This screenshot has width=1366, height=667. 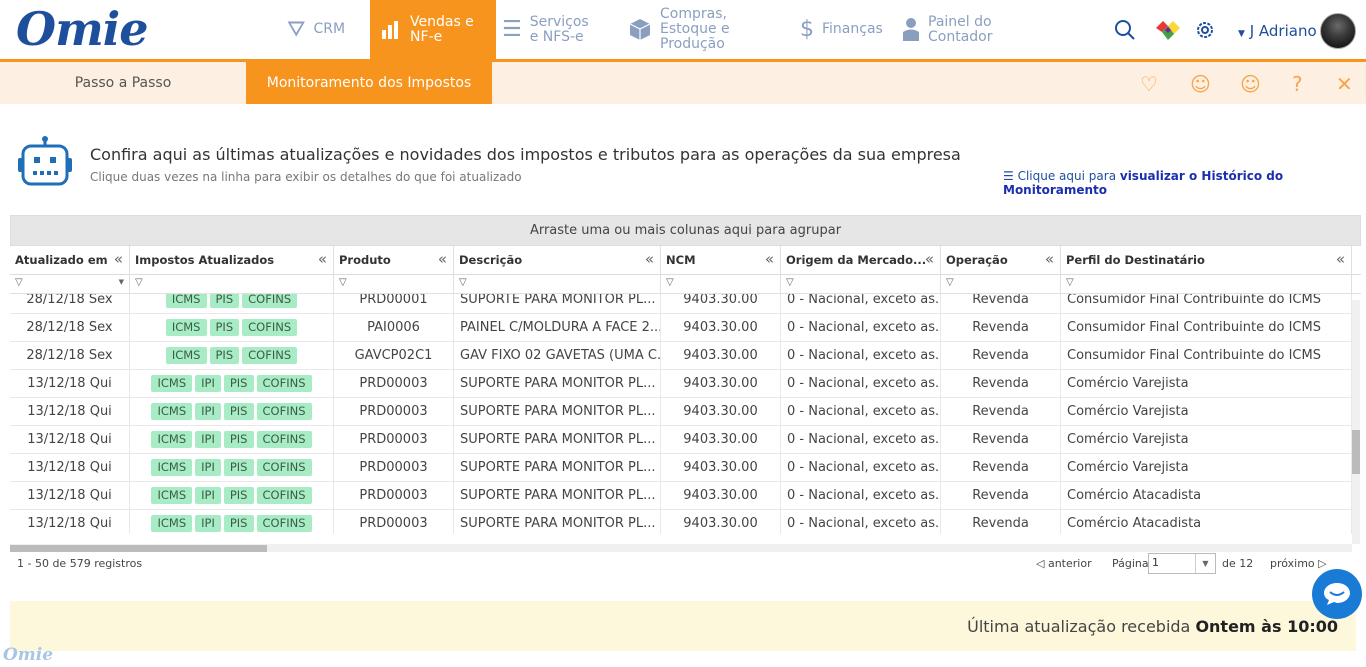 I want to click on nav-servicos: ☰ Serviços e NFS-e, so click(x=558, y=29).